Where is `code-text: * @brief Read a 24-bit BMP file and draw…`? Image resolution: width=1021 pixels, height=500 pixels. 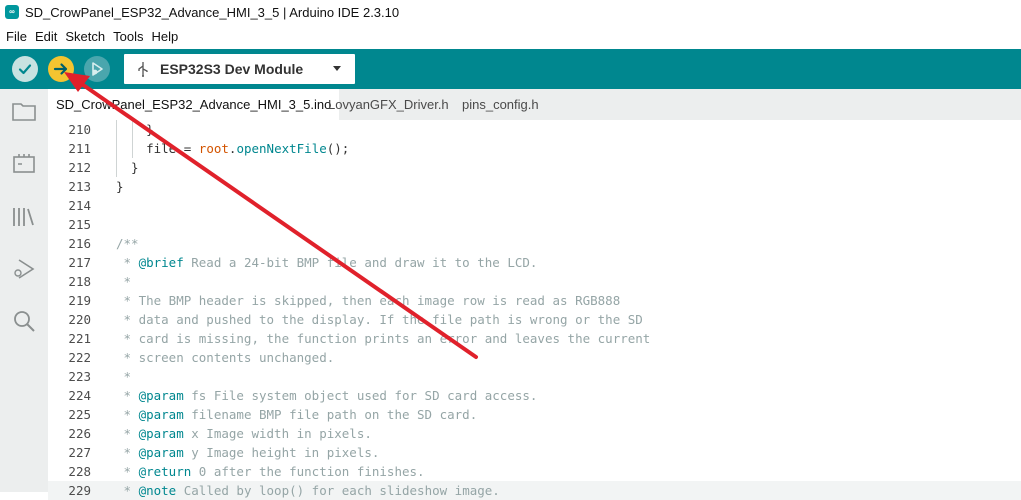 code-text: * @brief Read a 24-bit BMP file and draw… is located at coordinates (327, 262).